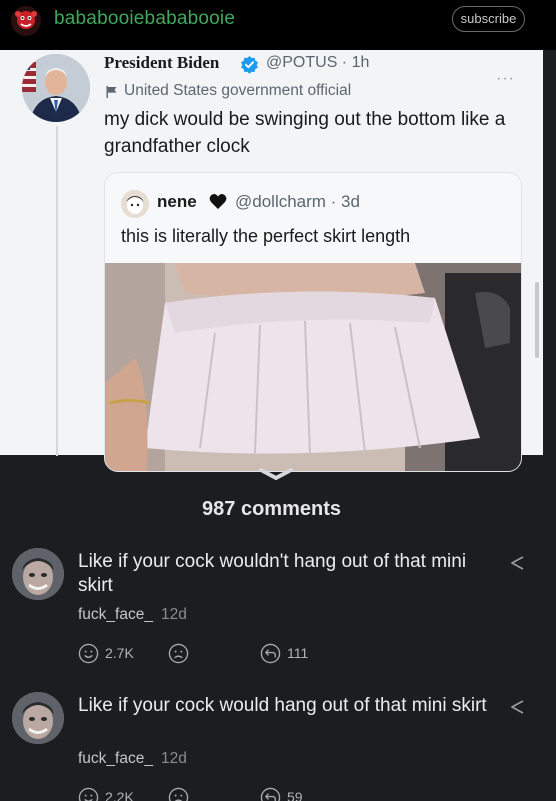  Describe the element at coordinates (162, 62) in the screenshot. I see `tweet-author-name: President Biden` at that location.